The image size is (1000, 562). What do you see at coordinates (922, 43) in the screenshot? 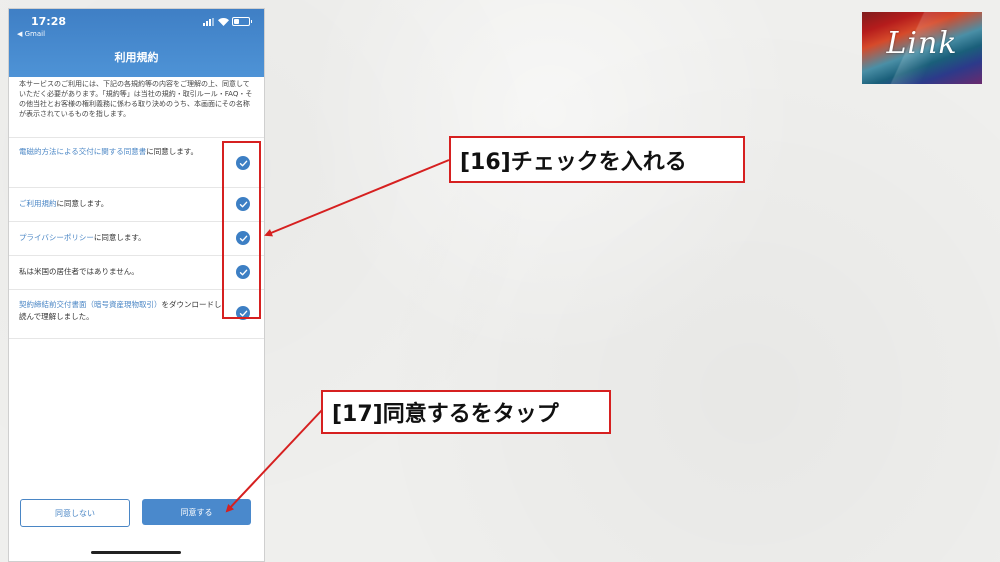
I see `logo-text: Link` at bounding box center [922, 43].